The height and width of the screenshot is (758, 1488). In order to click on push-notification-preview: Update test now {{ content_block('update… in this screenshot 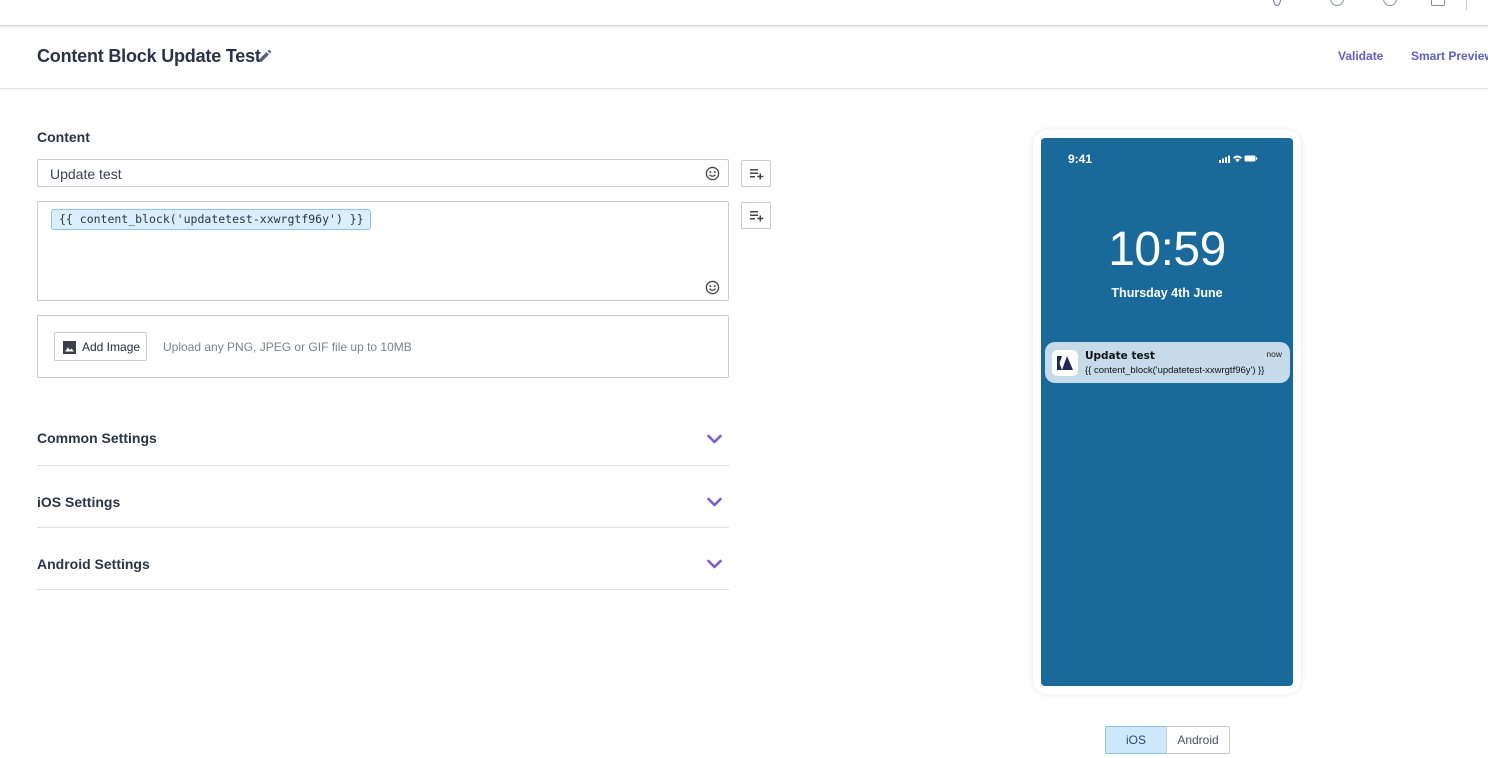, I will do `click(1167, 362)`.